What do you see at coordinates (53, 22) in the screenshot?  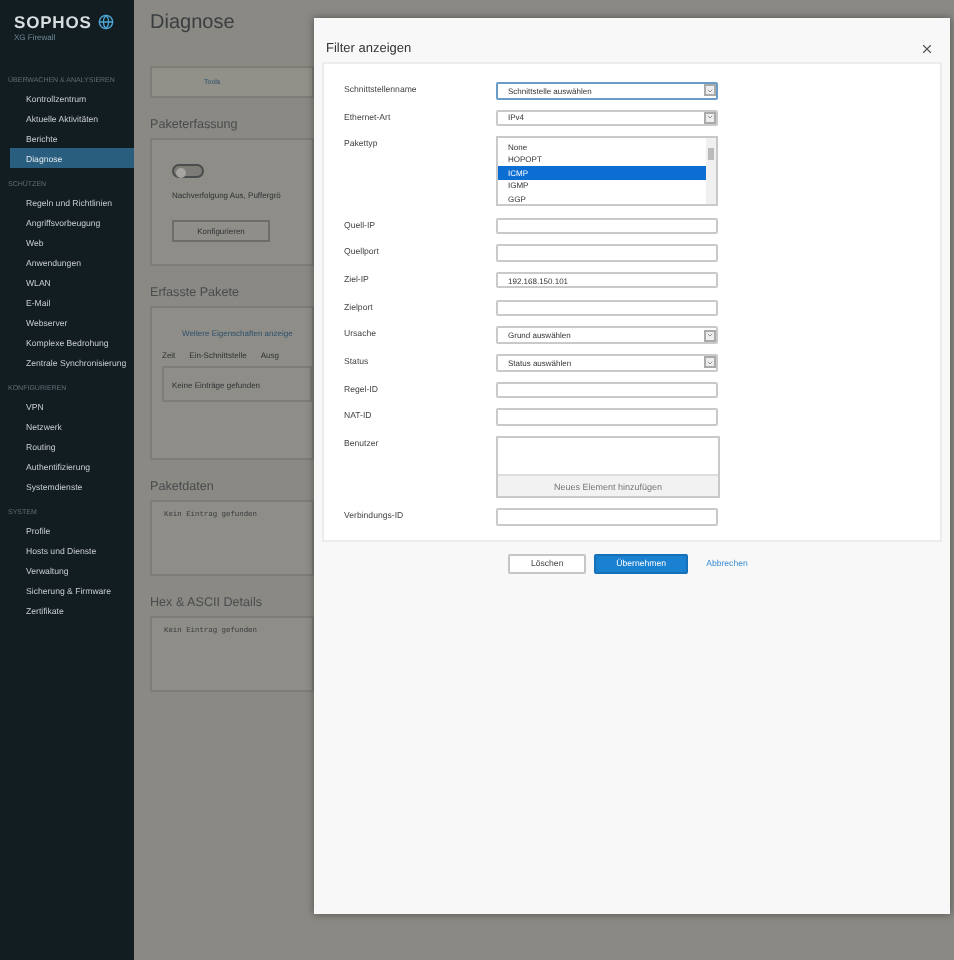 I see `logo-text: SOPHOS` at bounding box center [53, 22].